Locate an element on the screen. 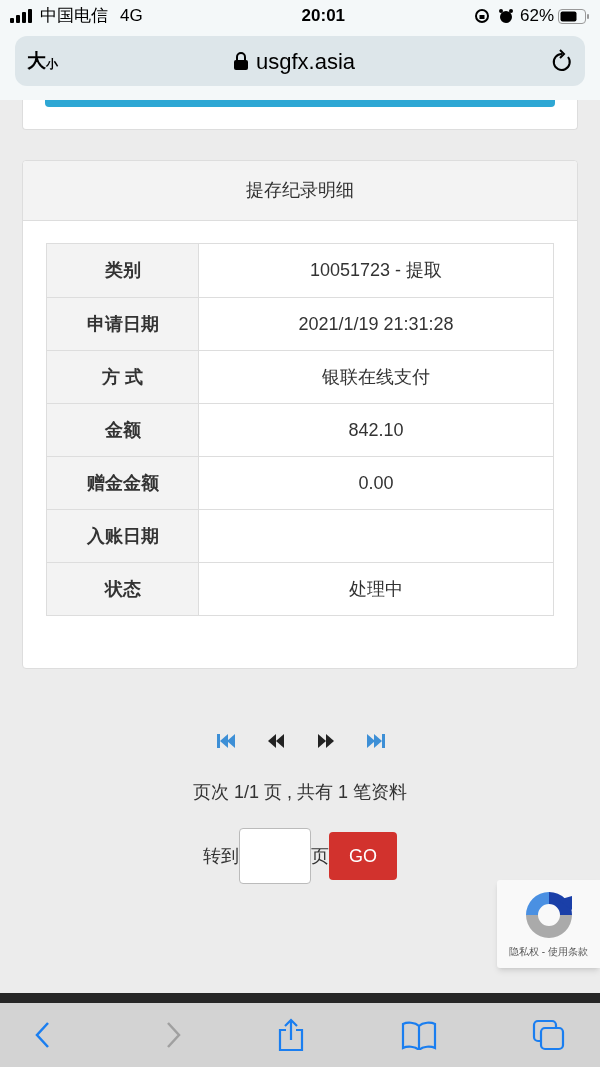 Image resolution: width=600 pixels, height=1067 pixels. row-value: 2021/1/19 21:31:28 is located at coordinates (376, 324).